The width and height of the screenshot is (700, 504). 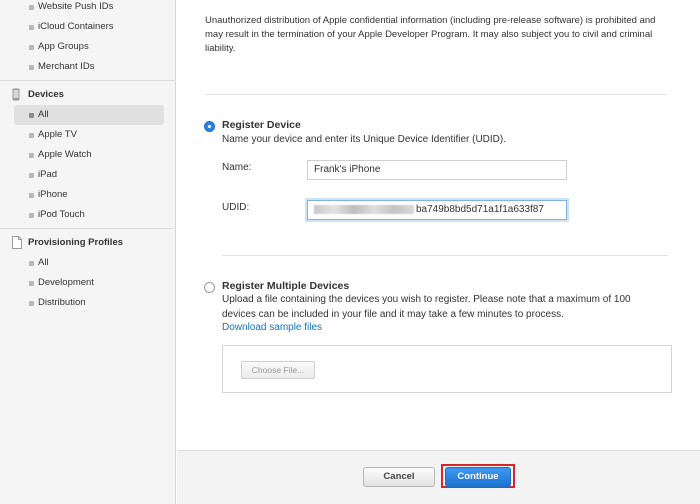 I want to click on sidebar-item-label: iPhone, so click(x=53, y=194).